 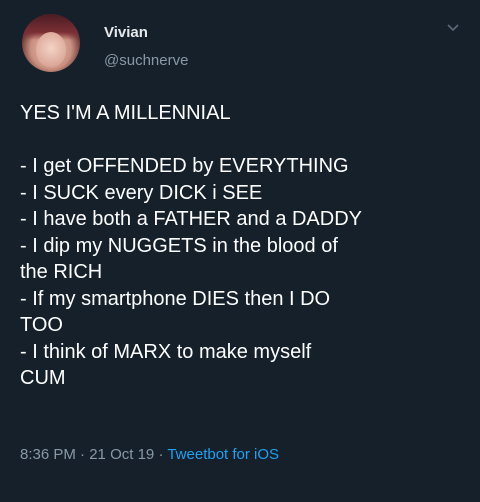 What do you see at coordinates (453, 28) in the screenshot?
I see `chevron-down-icon` at bounding box center [453, 28].